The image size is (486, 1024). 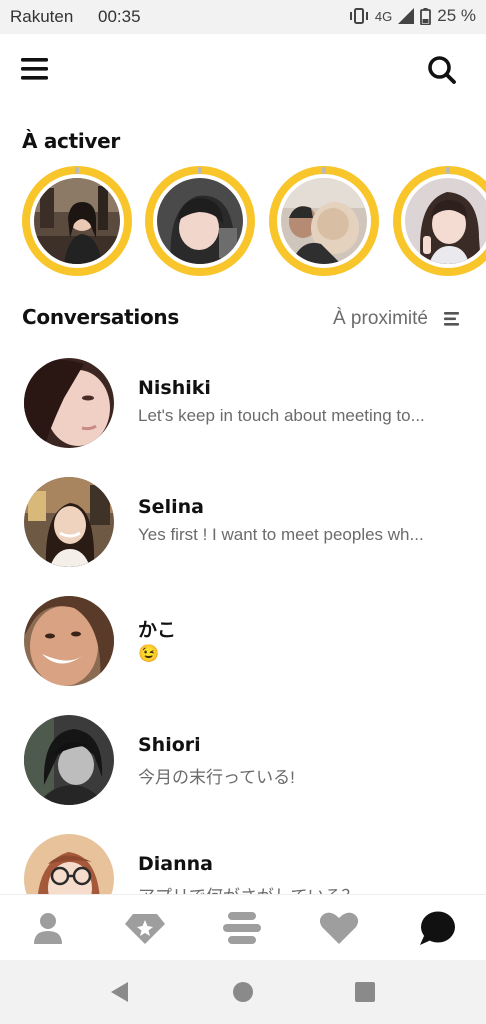 I want to click on conversation-item: かこ 😉, so click(x=243, y=651).